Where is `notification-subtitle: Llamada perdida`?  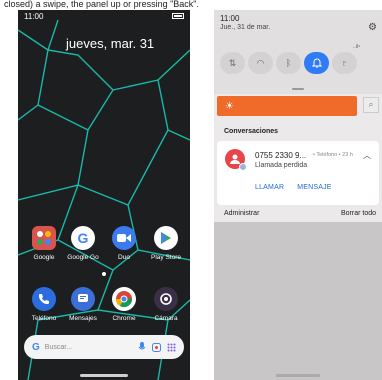 notification-subtitle: Llamada perdida is located at coordinates (281, 165).